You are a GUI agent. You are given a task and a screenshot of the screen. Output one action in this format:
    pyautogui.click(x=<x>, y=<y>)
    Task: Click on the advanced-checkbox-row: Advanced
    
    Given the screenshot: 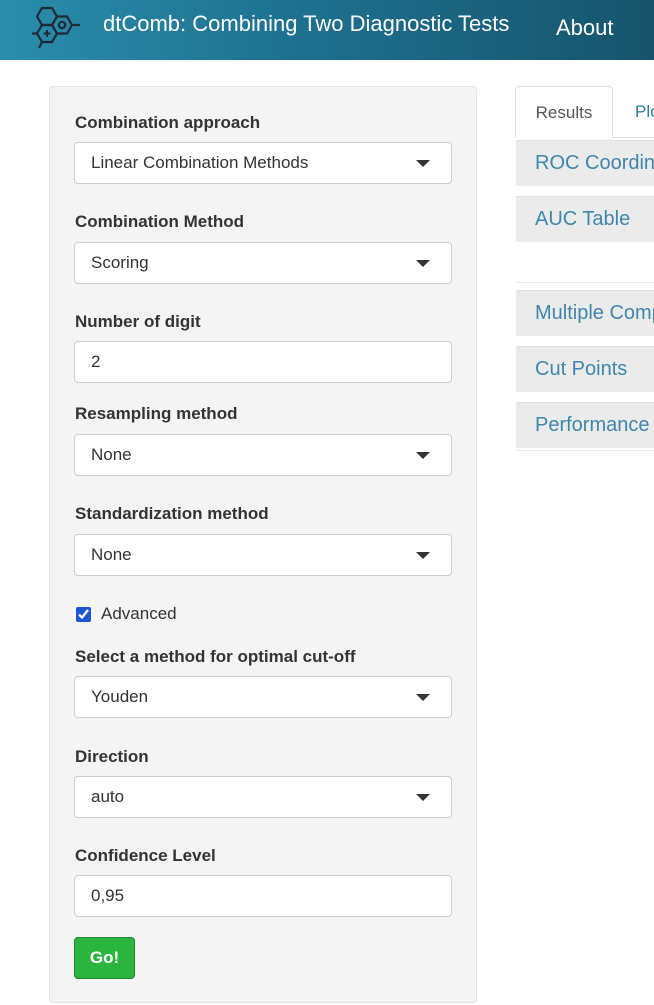 What is the action you would take?
    pyautogui.click(x=126, y=614)
    